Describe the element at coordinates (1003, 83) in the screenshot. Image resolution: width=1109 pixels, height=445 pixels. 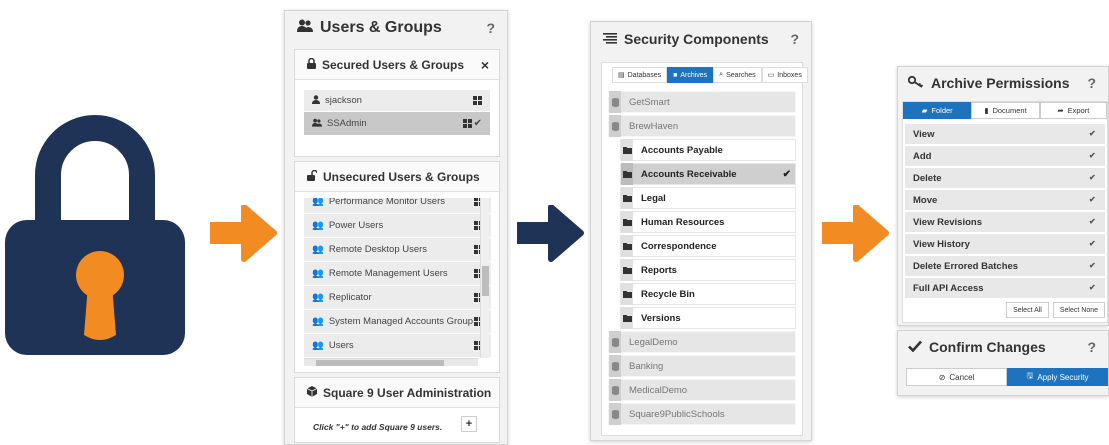
I see `panel-header: Archive Permissions ?` at that location.